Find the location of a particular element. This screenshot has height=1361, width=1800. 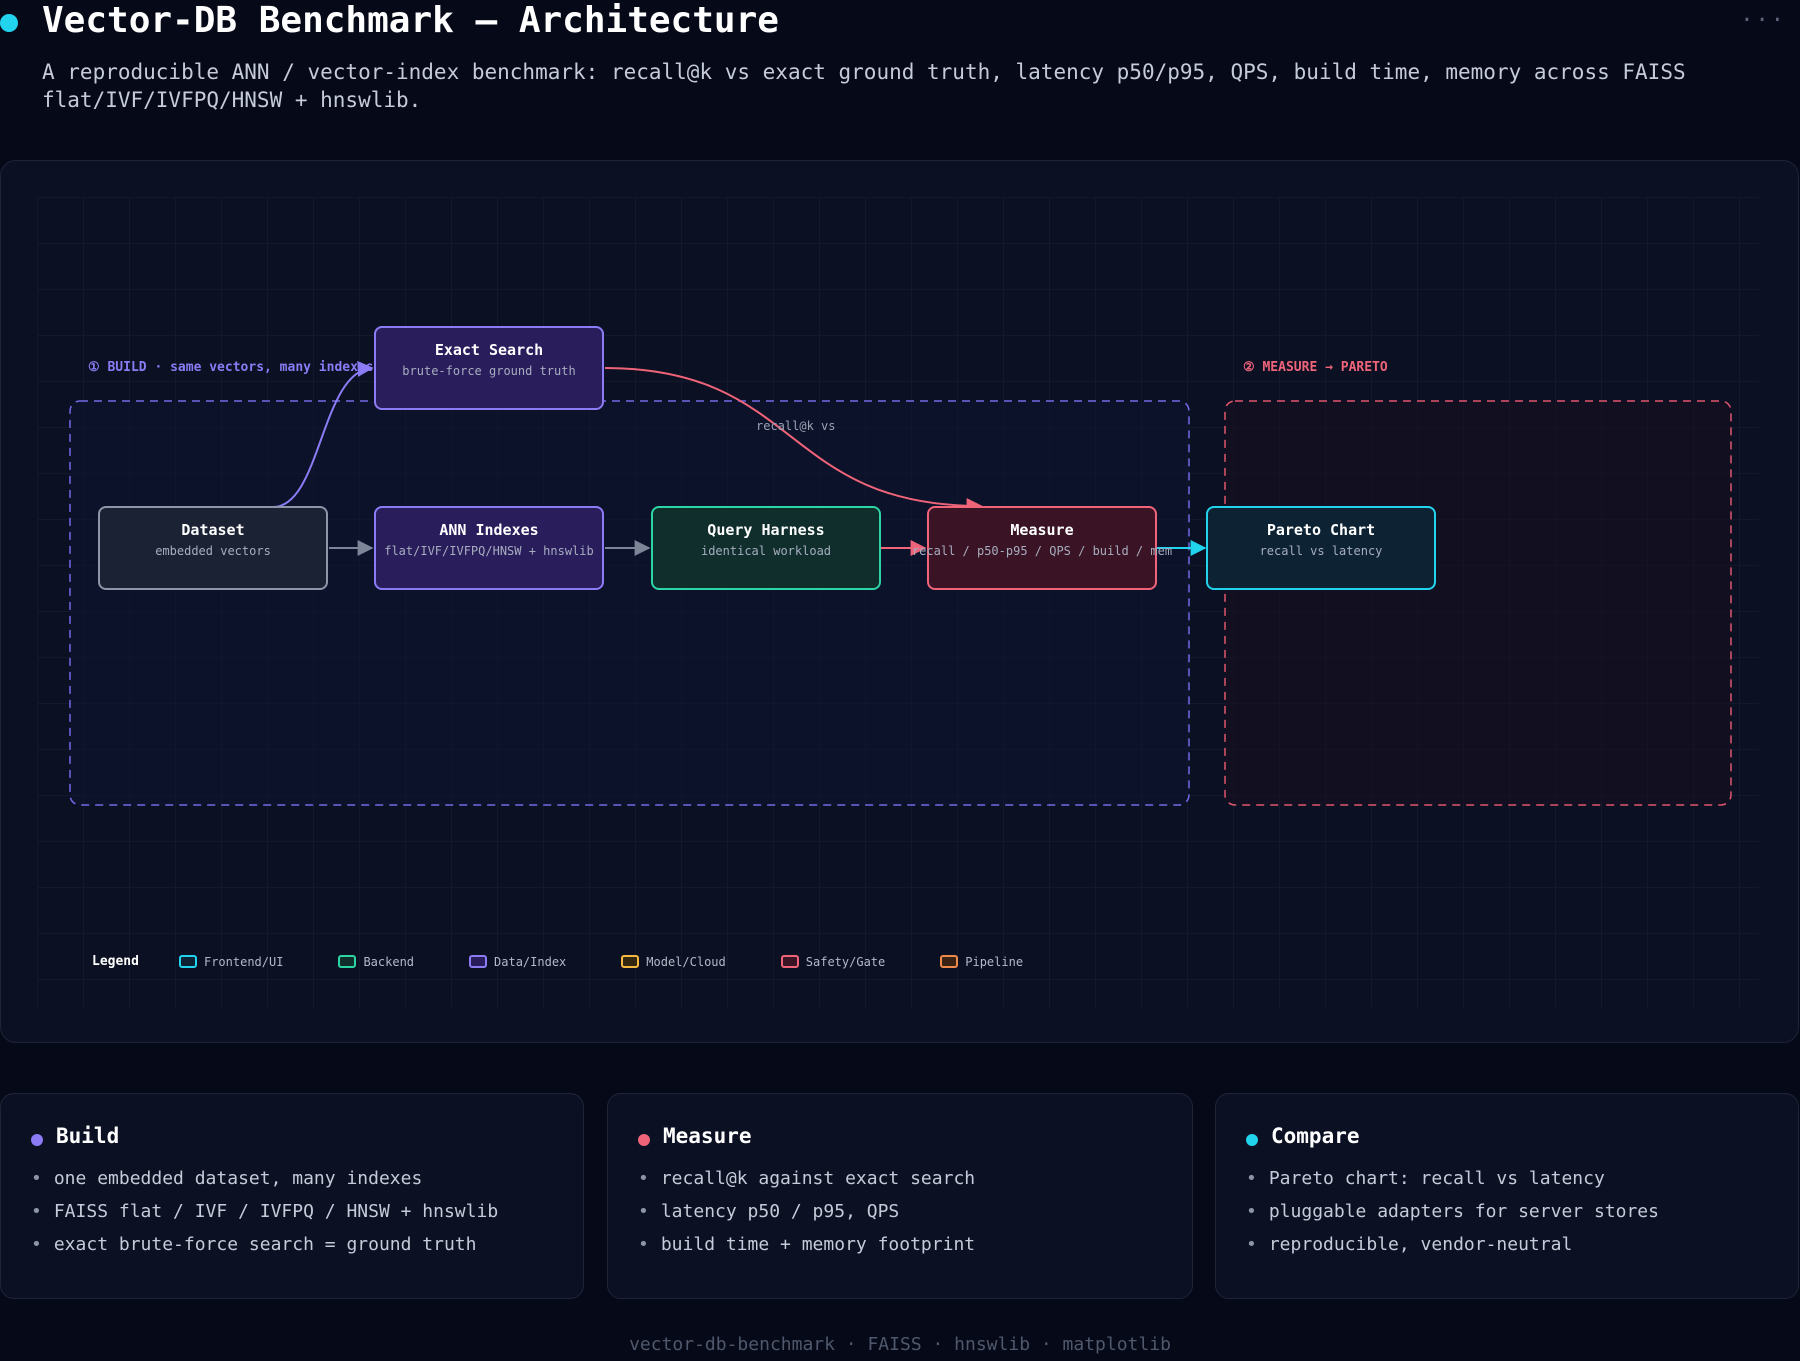

node-title: Exact Search is located at coordinates (489, 350).